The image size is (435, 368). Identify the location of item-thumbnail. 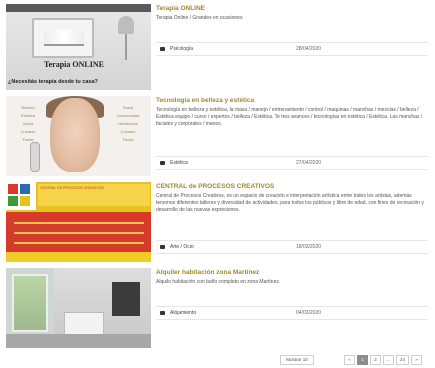
(78, 308).